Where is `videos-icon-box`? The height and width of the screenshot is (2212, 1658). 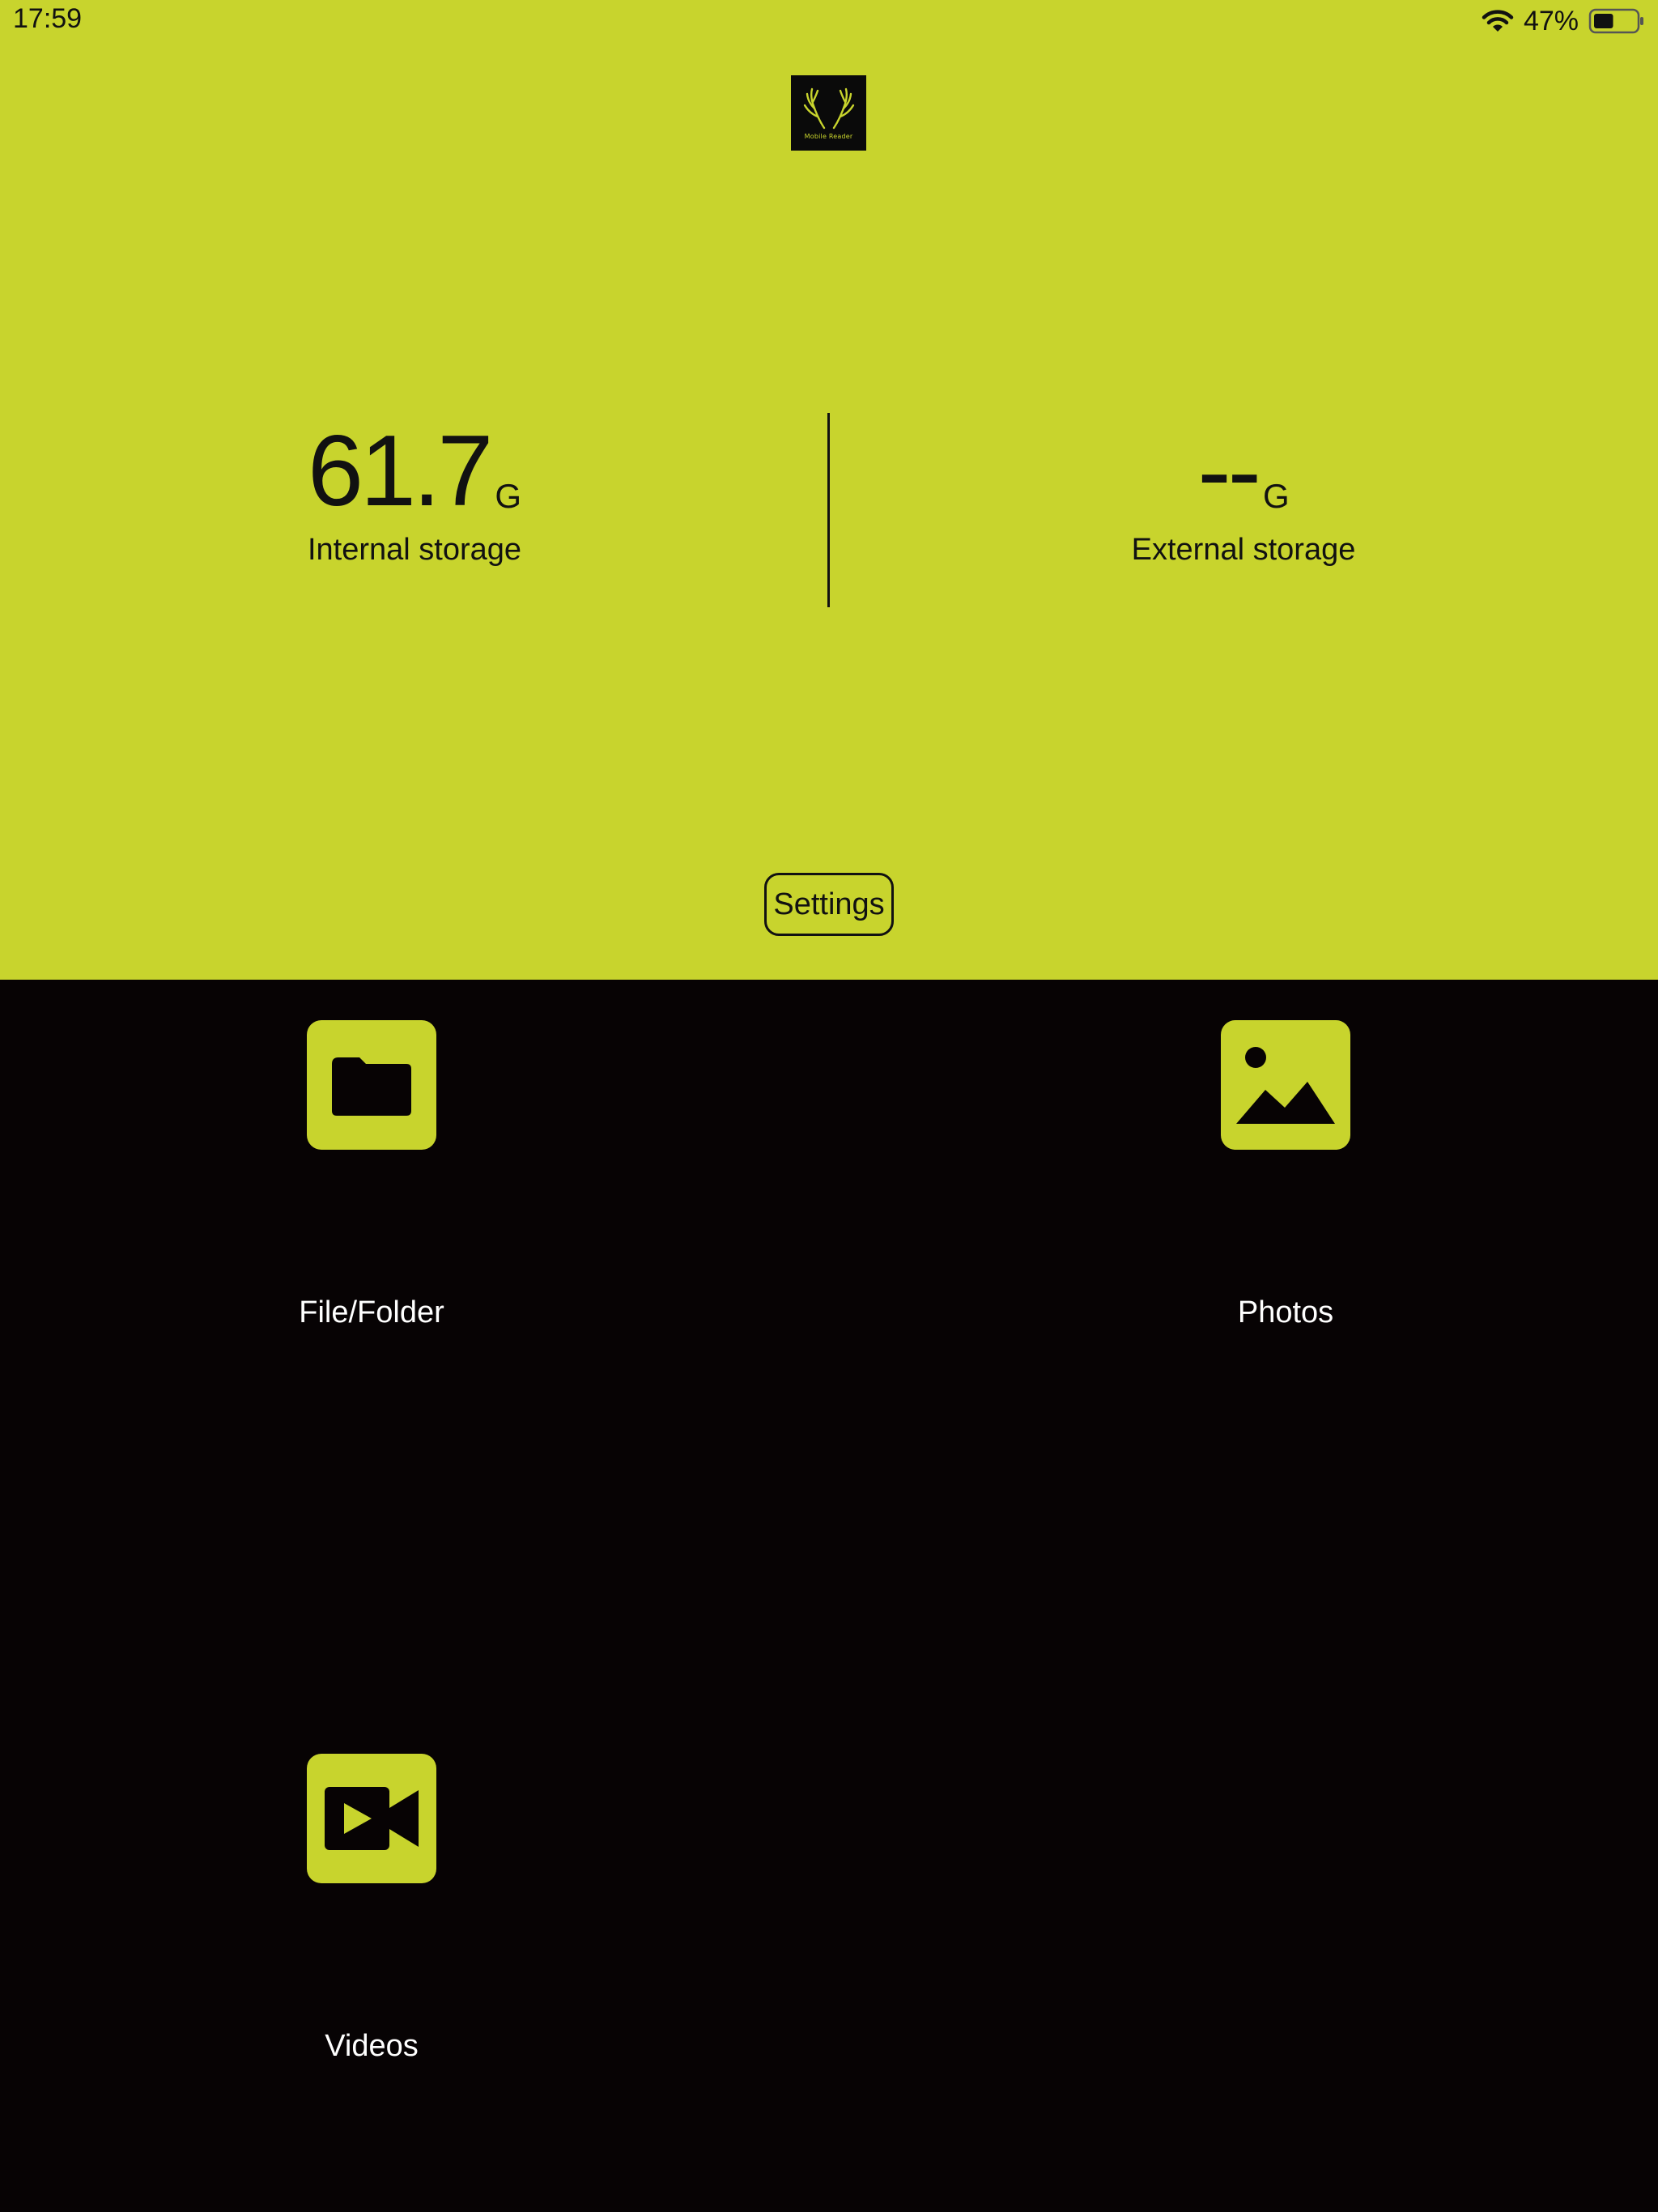
videos-icon-box is located at coordinates (371, 1819).